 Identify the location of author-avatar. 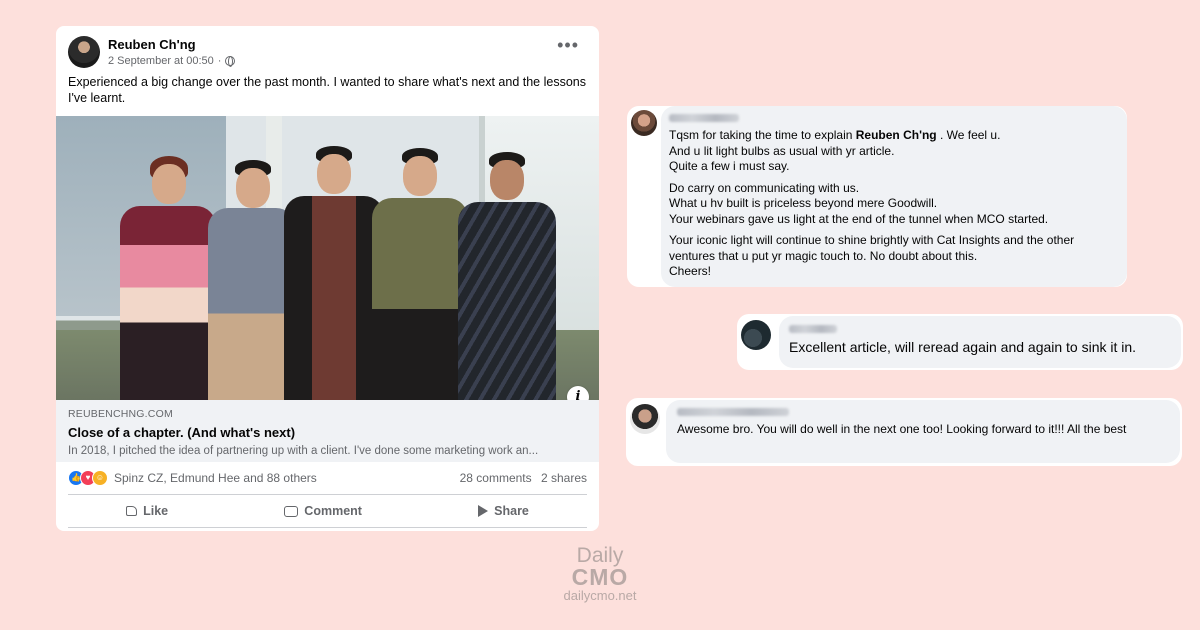
(84, 52).